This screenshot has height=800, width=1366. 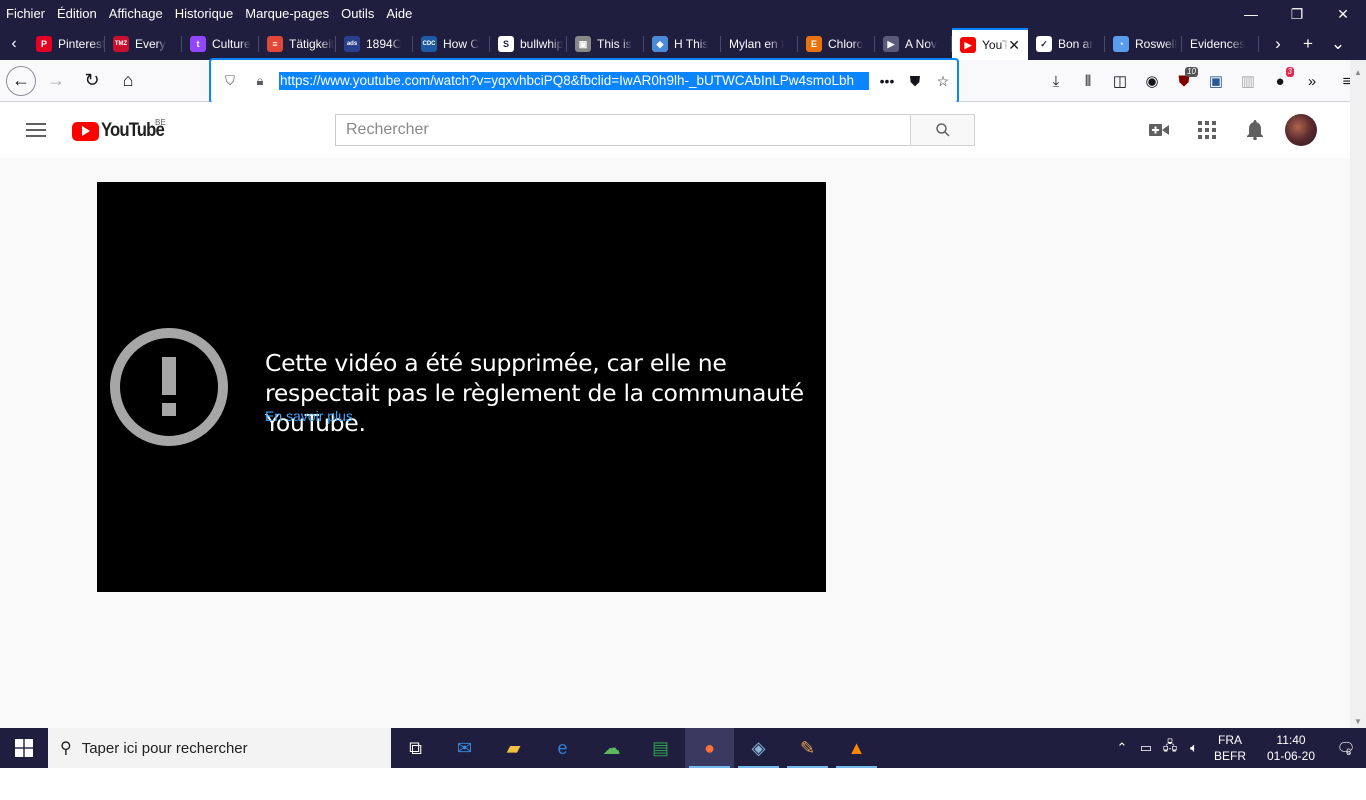 I want to click on tab-scroll-left-button: ‹, so click(x=14, y=44).